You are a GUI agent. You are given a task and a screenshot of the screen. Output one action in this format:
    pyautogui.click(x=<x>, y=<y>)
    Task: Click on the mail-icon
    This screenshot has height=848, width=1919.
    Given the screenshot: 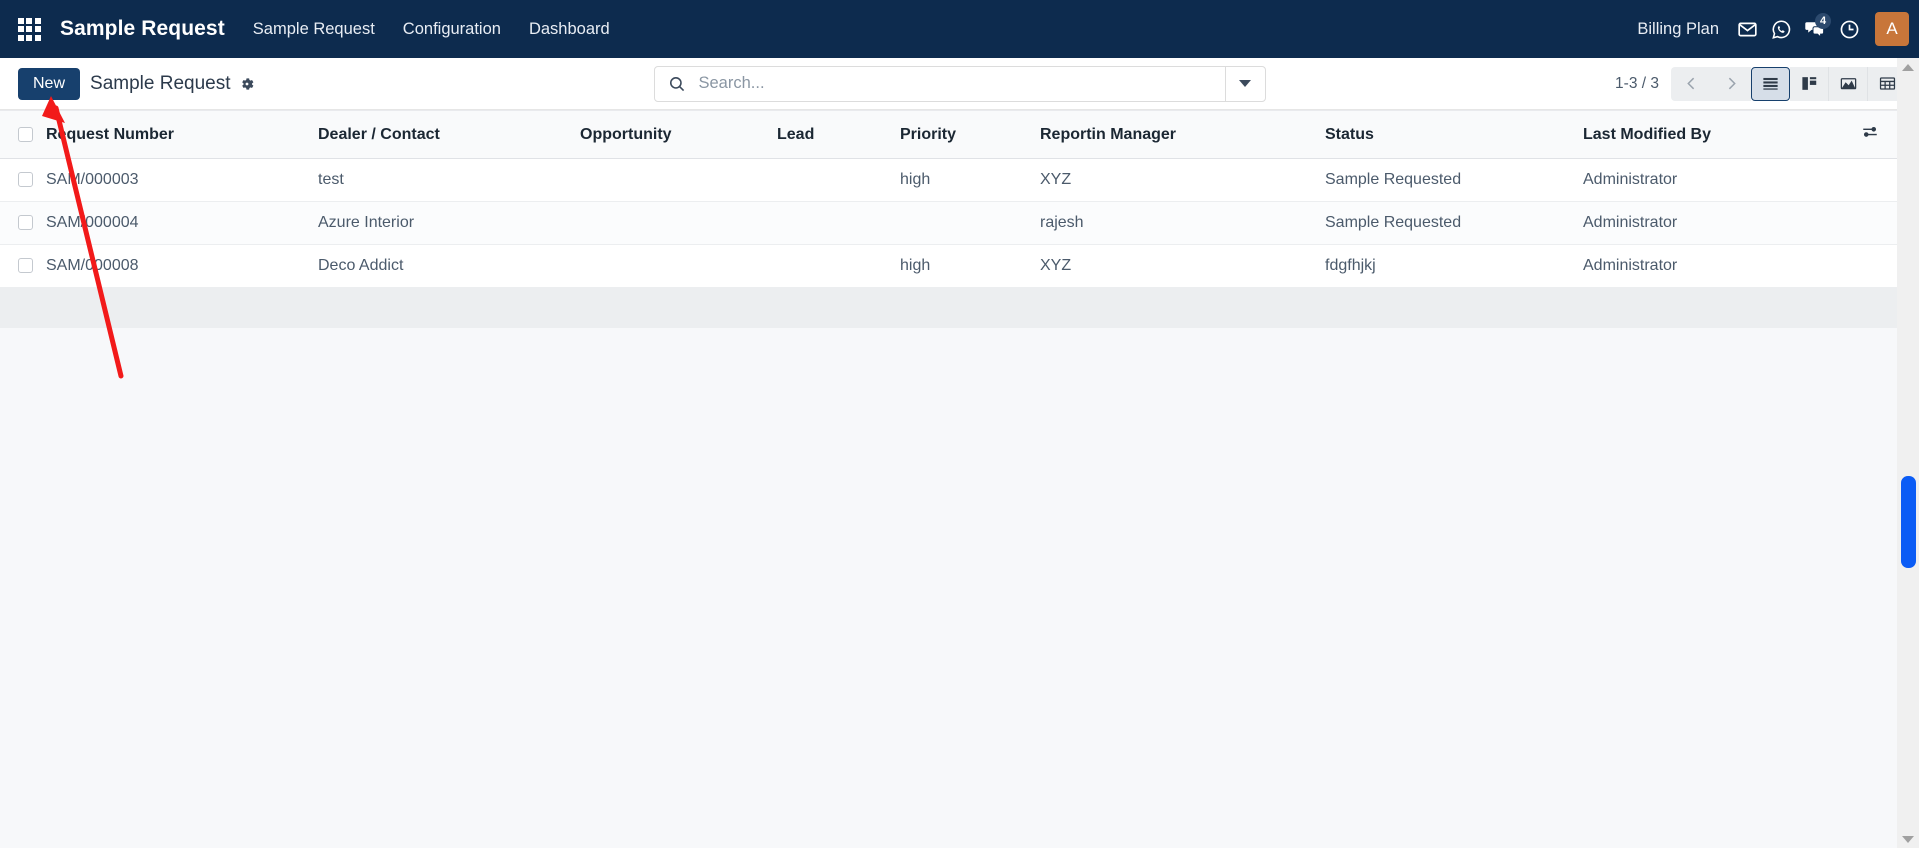 What is the action you would take?
    pyautogui.click(x=1747, y=29)
    